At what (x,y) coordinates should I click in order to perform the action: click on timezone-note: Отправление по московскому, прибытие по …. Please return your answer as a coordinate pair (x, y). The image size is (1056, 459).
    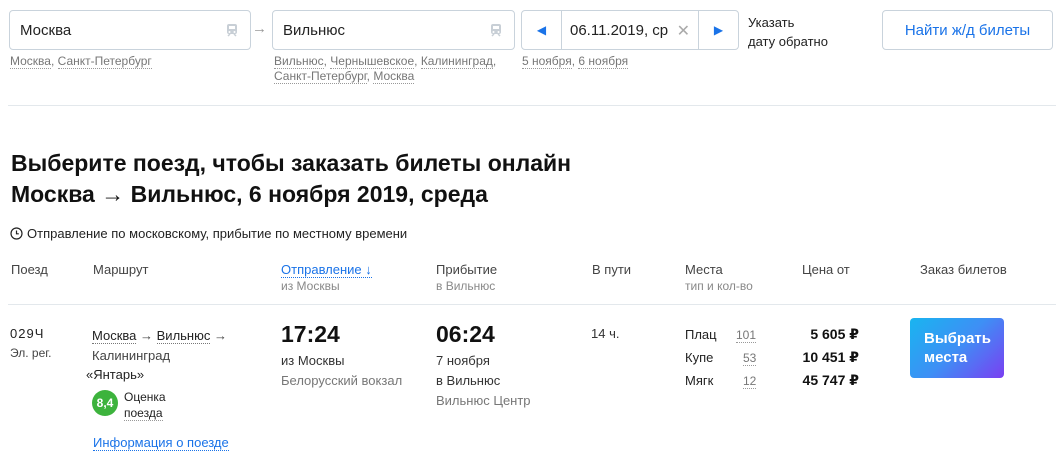
    Looking at the image, I should click on (208, 233).